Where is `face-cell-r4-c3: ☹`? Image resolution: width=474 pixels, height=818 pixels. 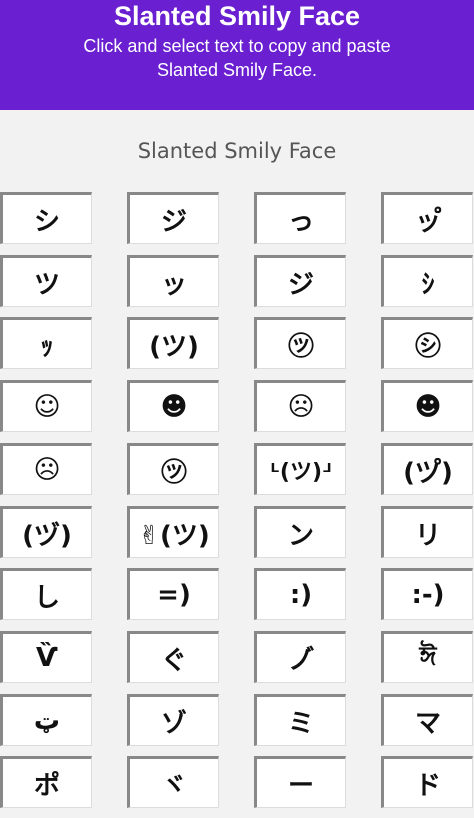
face-cell-r4-c3: ☹ is located at coordinates (300, 406).